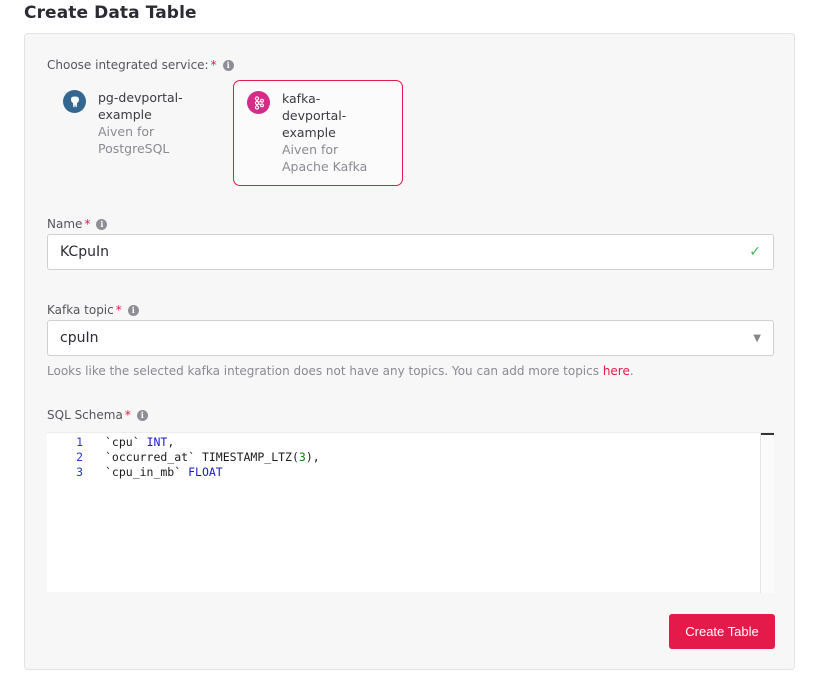 The height and width of the screenshot is (692, 816). I want to click on service-name: kafka-, so click(301, 98).